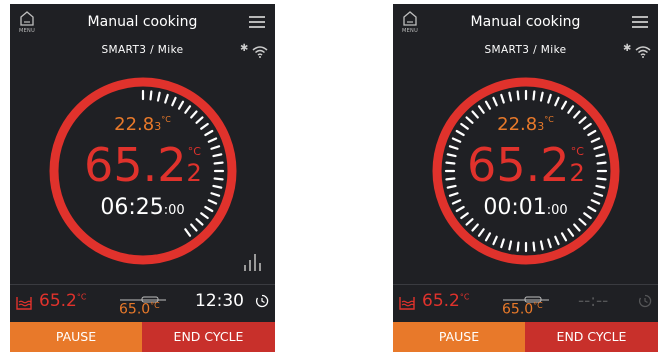 This screenshot has width=665, height=356. I want to click on bottom-info-bar: 65.2°C 65.0°C --:--, so click(525, 303).